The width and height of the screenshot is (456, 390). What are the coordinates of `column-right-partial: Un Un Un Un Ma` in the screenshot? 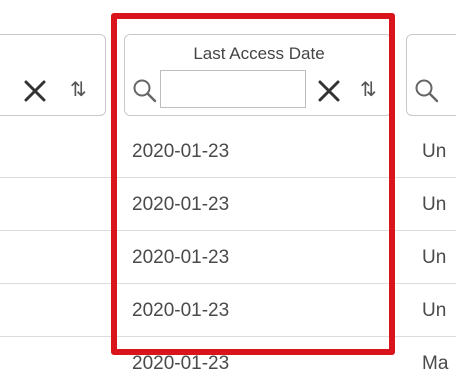 It's located at (428, 189).